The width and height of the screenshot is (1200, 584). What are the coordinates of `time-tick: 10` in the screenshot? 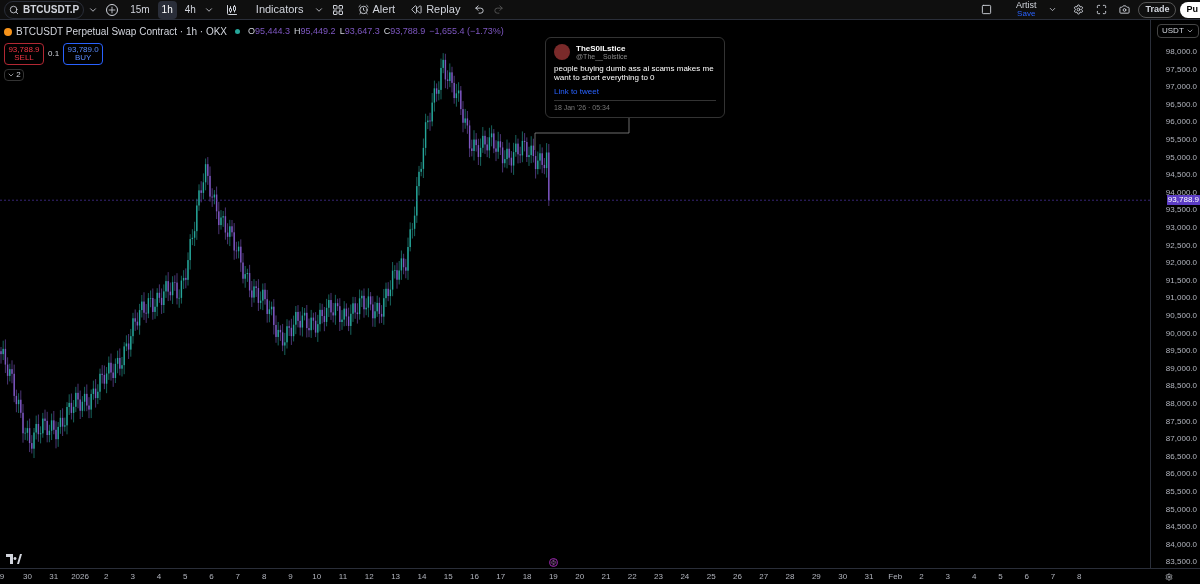 It's located at (317, 576).